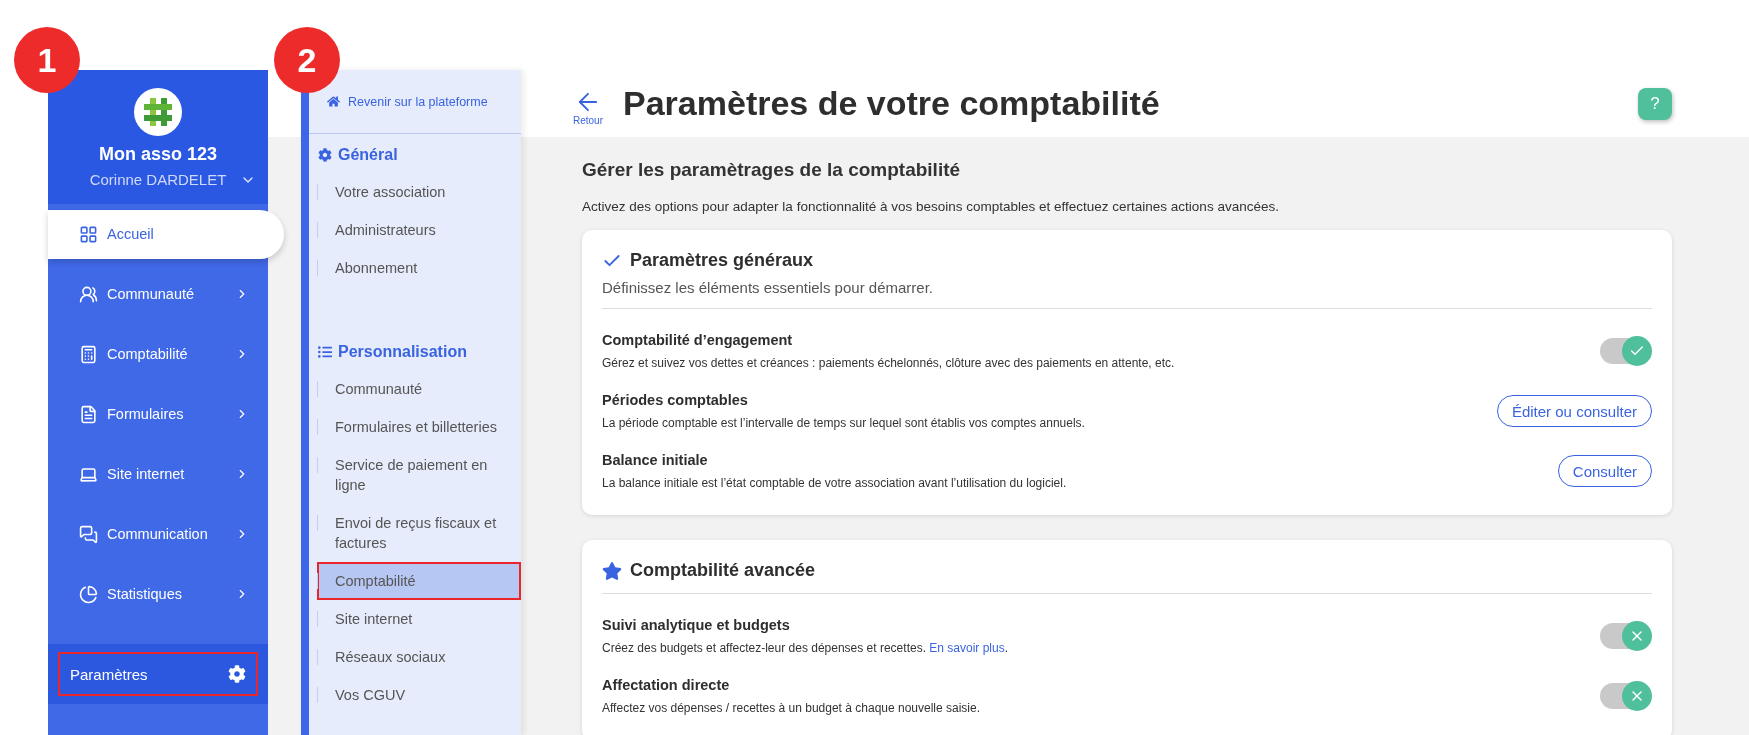 This screenshot has width=1749, height=735. Describe the element at coordinates (158, 179) in the screenshot. I see `user-name: Corinne DARDELET` at that location.